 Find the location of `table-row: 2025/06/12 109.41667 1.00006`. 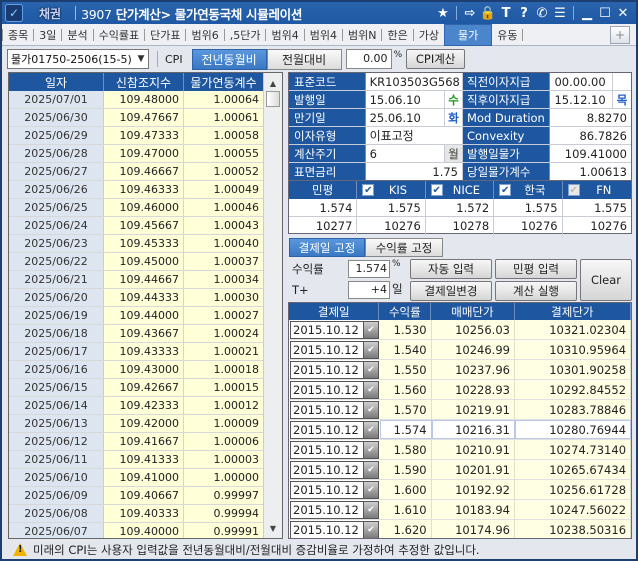

table-row: 2025/06/12 109.41667 1.00006 is located at coordinates (145, 442).